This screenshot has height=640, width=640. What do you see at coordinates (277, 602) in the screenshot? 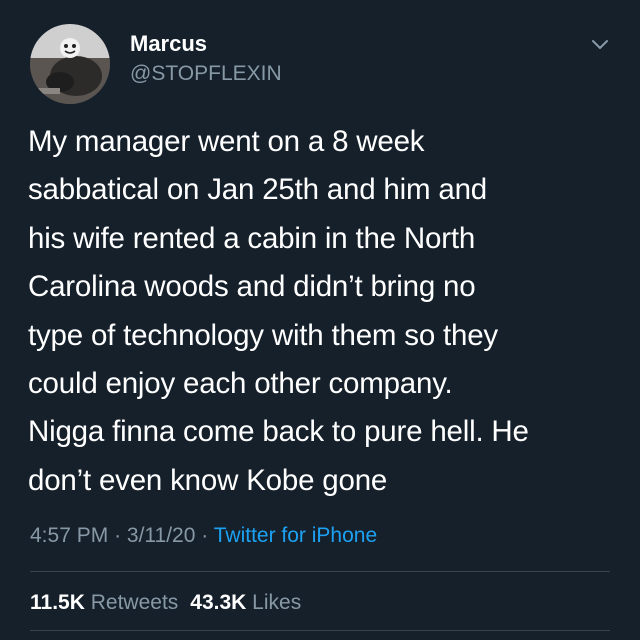
I see `likes-label: Likes` at bounding box center [277, 602].